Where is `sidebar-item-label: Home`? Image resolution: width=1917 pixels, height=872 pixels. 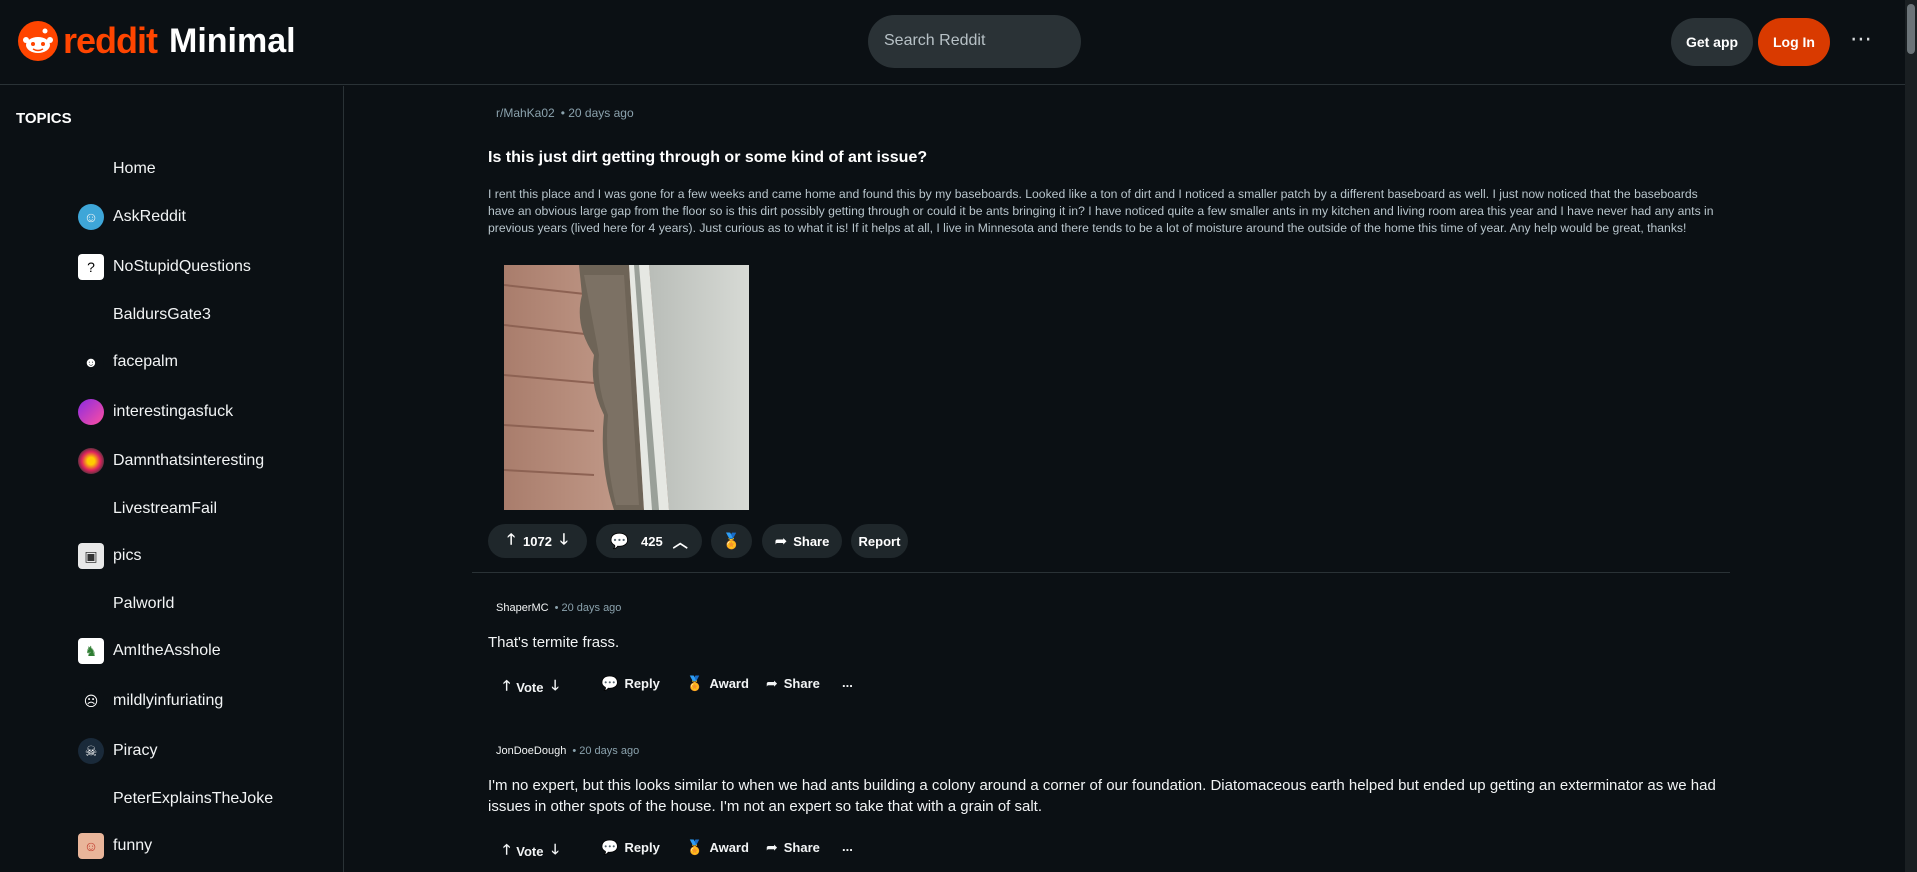 sidebar-item-label: Home is located at coordinates (134, 168).